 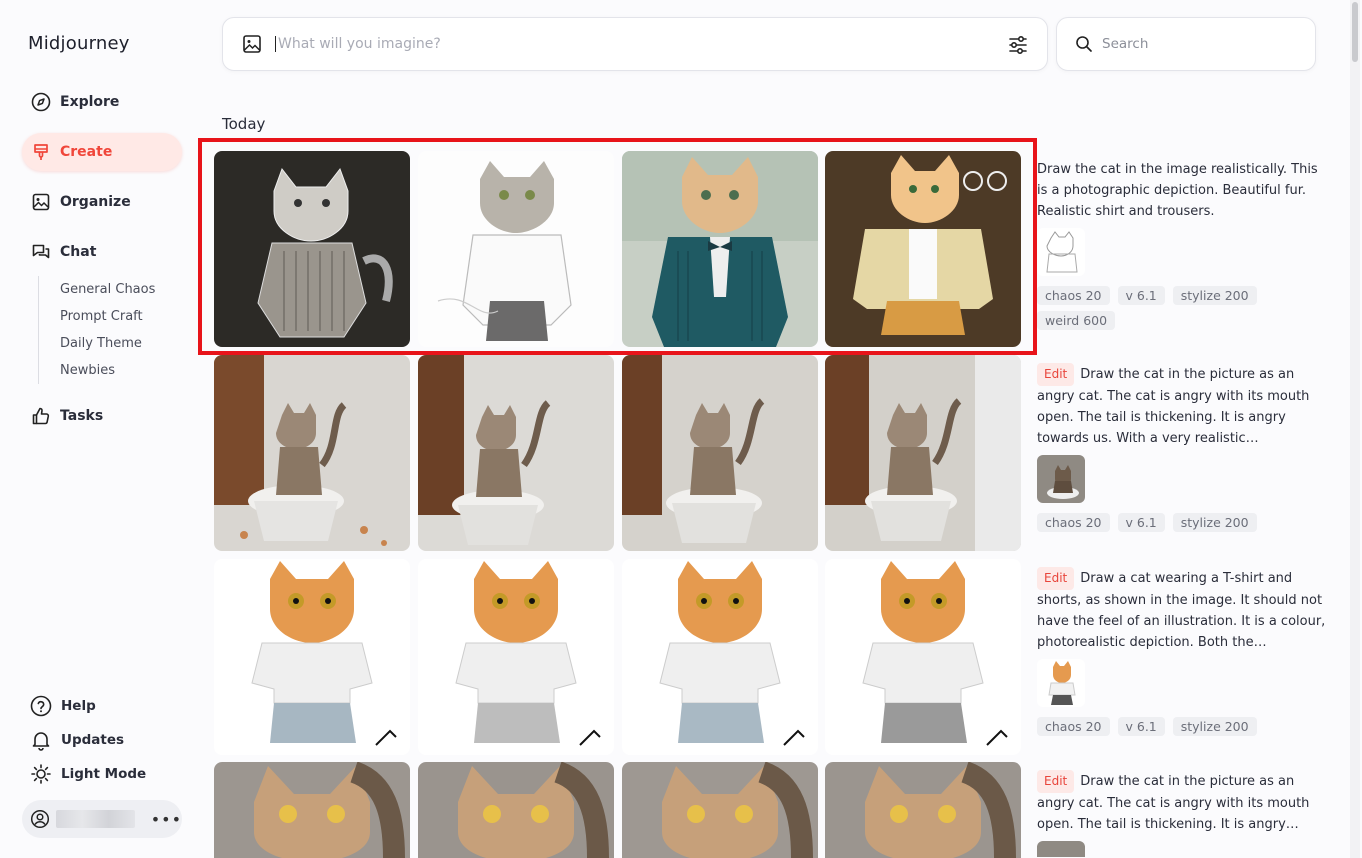 I want to click on username-redacted, so click(x=95, y=819).